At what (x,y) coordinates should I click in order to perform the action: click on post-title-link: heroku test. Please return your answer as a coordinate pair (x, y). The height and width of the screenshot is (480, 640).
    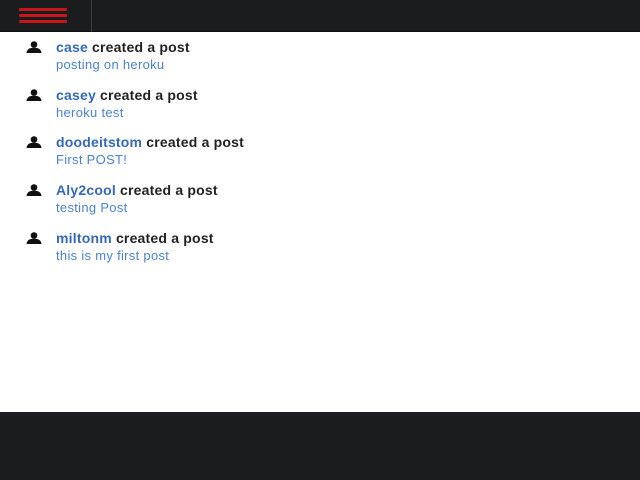
    Looking at the image, I should click on (90, 112).